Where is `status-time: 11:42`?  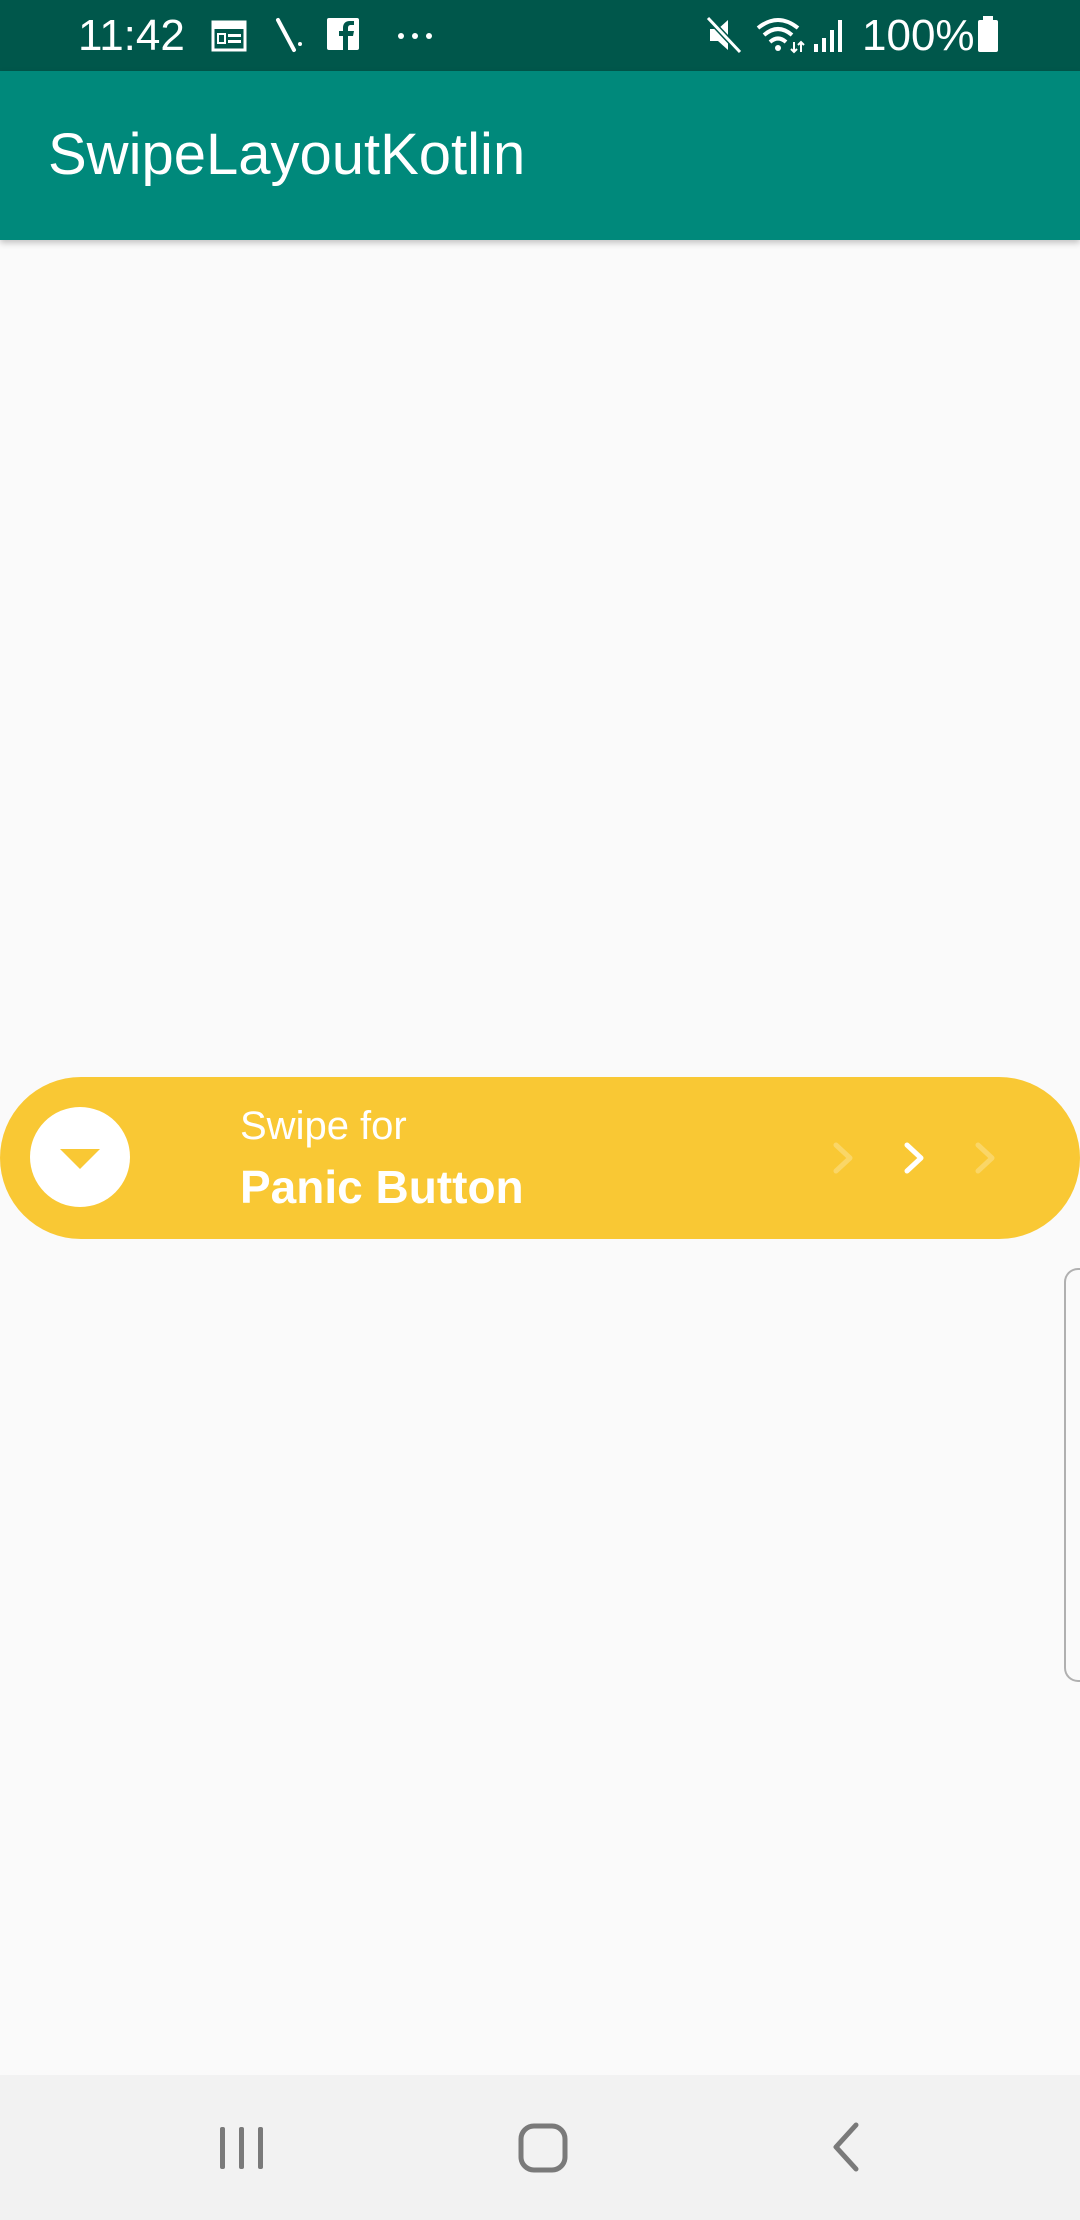
status-time: 11:42 is located at coordinates (131, 35).